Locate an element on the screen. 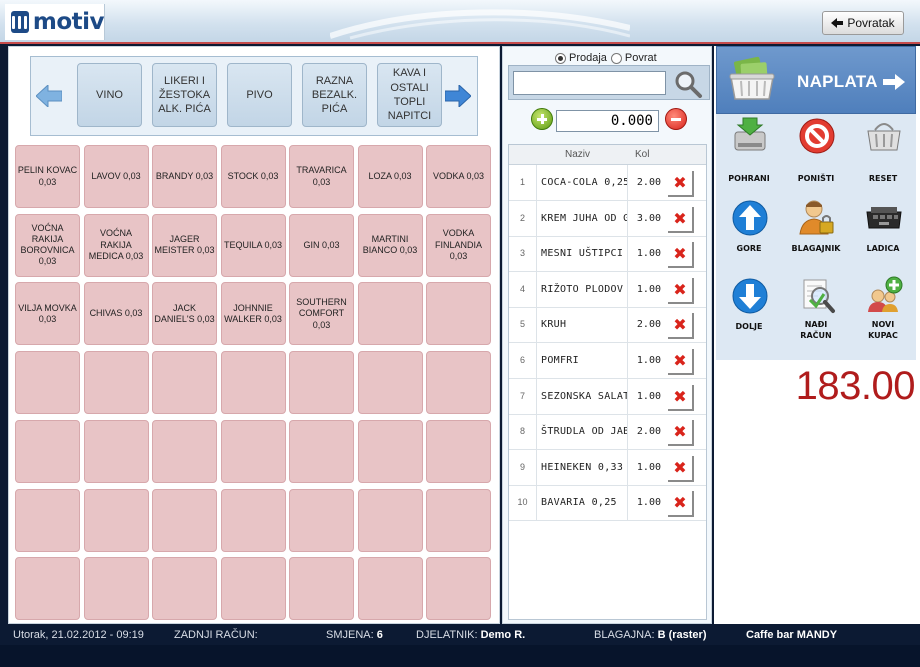  novi-kupac-button: NOVI KUPAC is located at coordinates (883, 312).